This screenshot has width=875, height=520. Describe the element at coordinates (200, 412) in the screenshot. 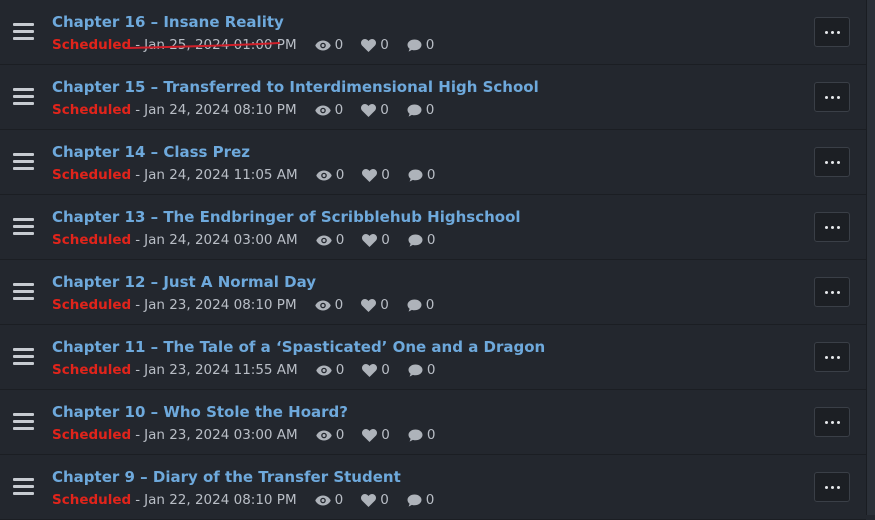

I see `chapter-title-link: Chapter 10 – Who Stole the Hoard?` at that location.